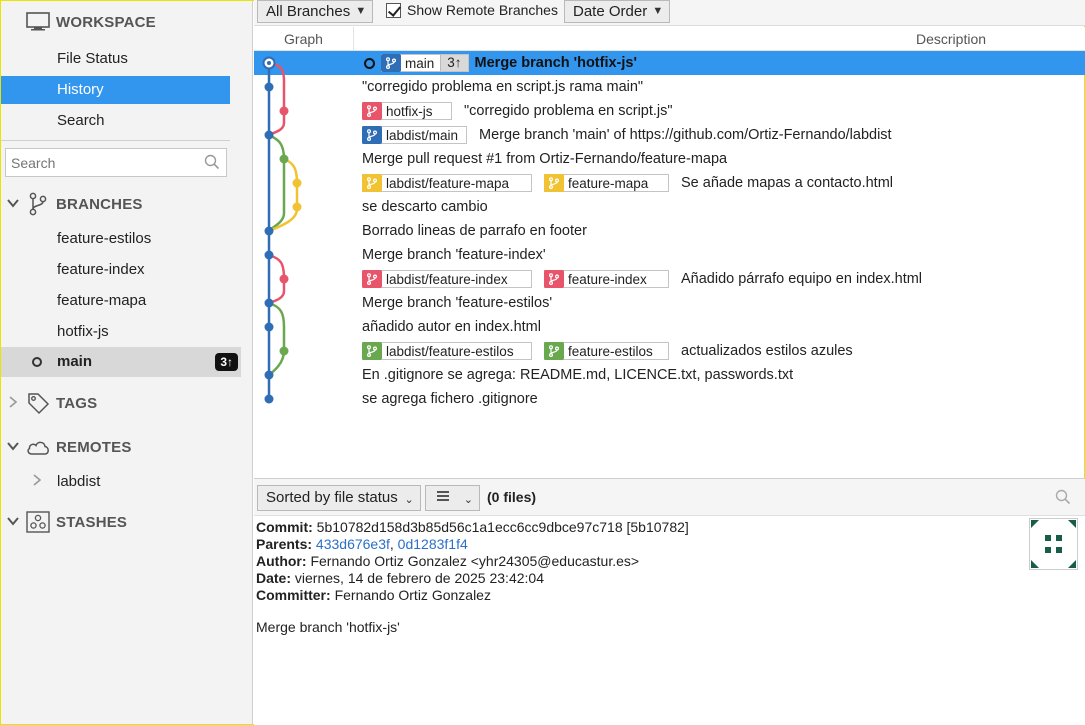  What do you see at coordinates (433, 544) in the screenshot?
I see `parent-link: 0d1283f1f4` at bounding box center [433, 544].